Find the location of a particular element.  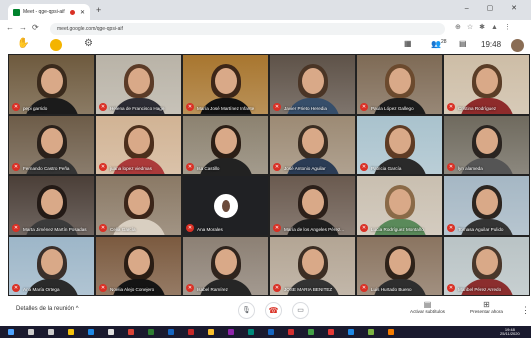

participant-tile: ✕ Cristina Rodríguez is located at coordinates (486, 84).